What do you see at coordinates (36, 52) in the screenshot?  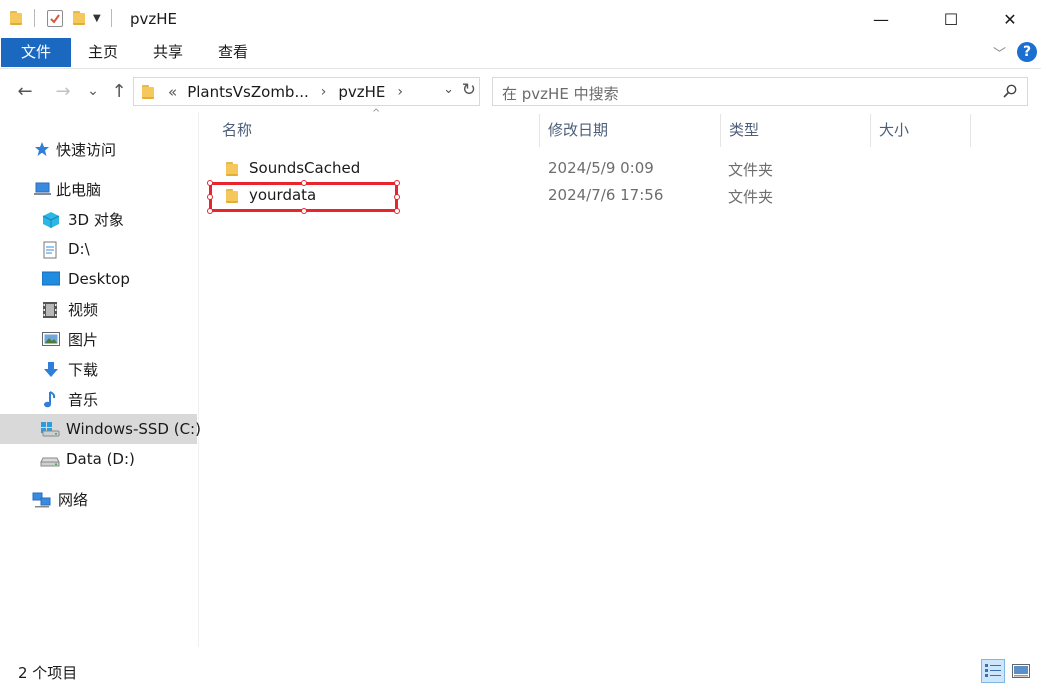 I see `tab-file: 文件` at bounding box center [36, 52].